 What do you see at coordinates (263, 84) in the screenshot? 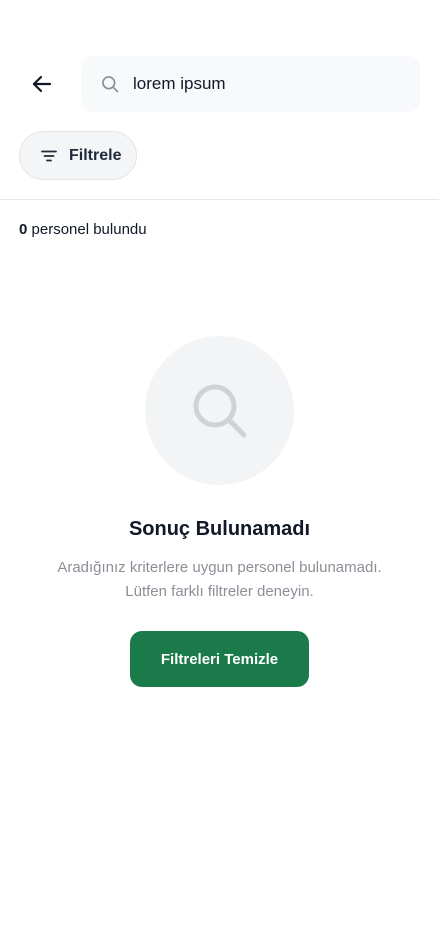
I see `search-input` at bounding box center [263, 84].